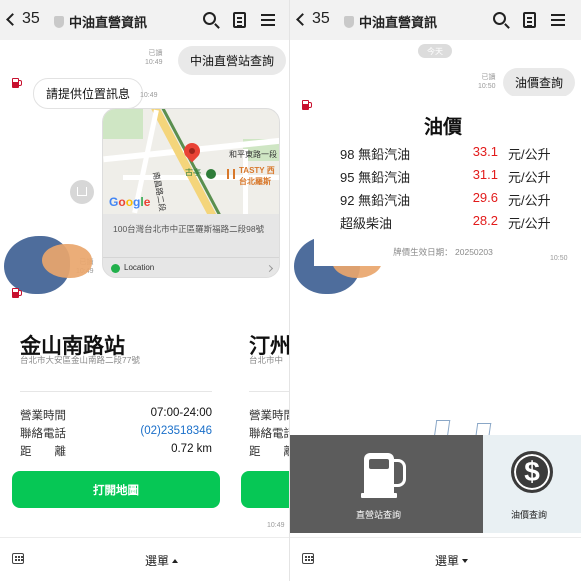 The image size is (581, 581). What do you see at coordinates (485, 174) in the screenshot?
I see `fuel-price: 31.1` at bounding box center [485, 174].